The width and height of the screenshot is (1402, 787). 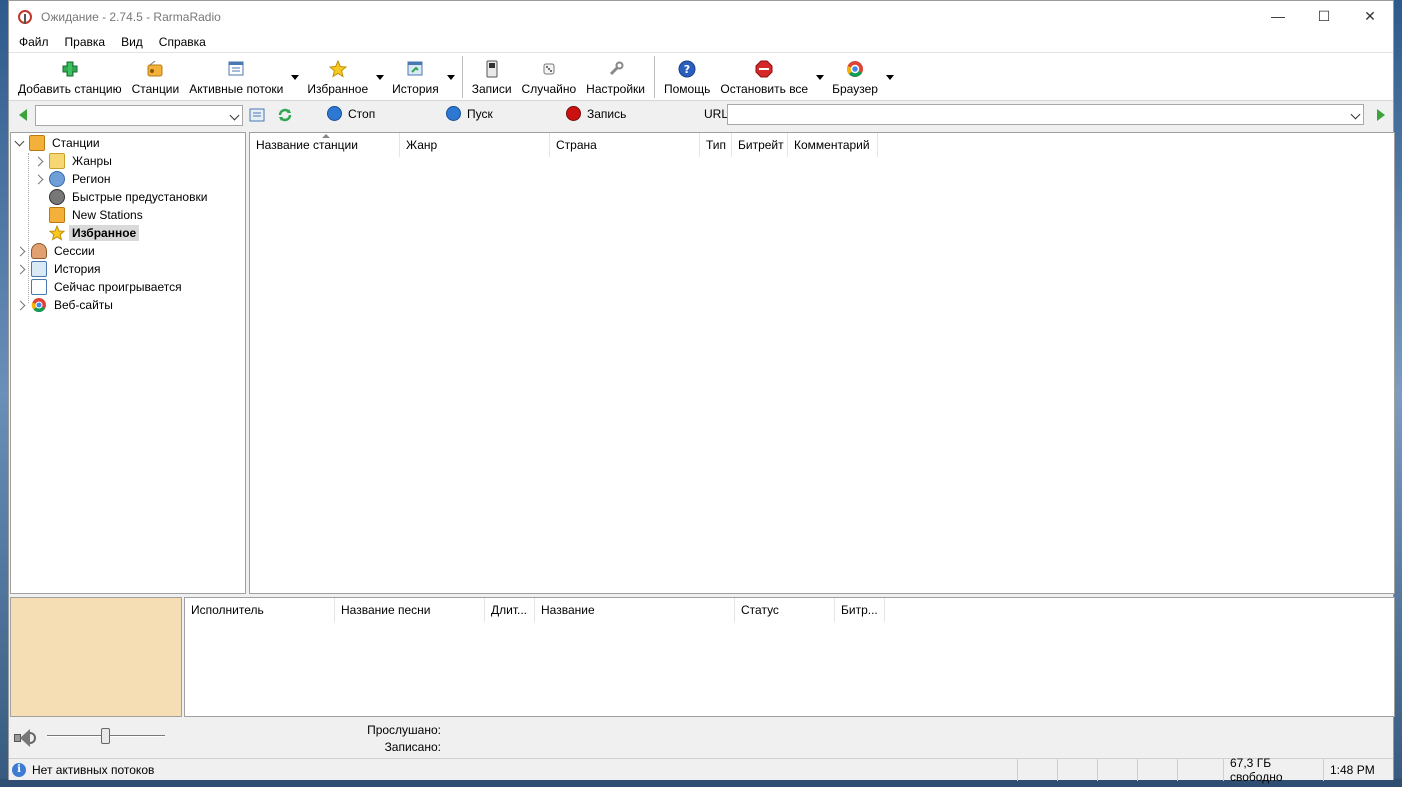 I want to click on history-button: История, so click(x=415, y=77).